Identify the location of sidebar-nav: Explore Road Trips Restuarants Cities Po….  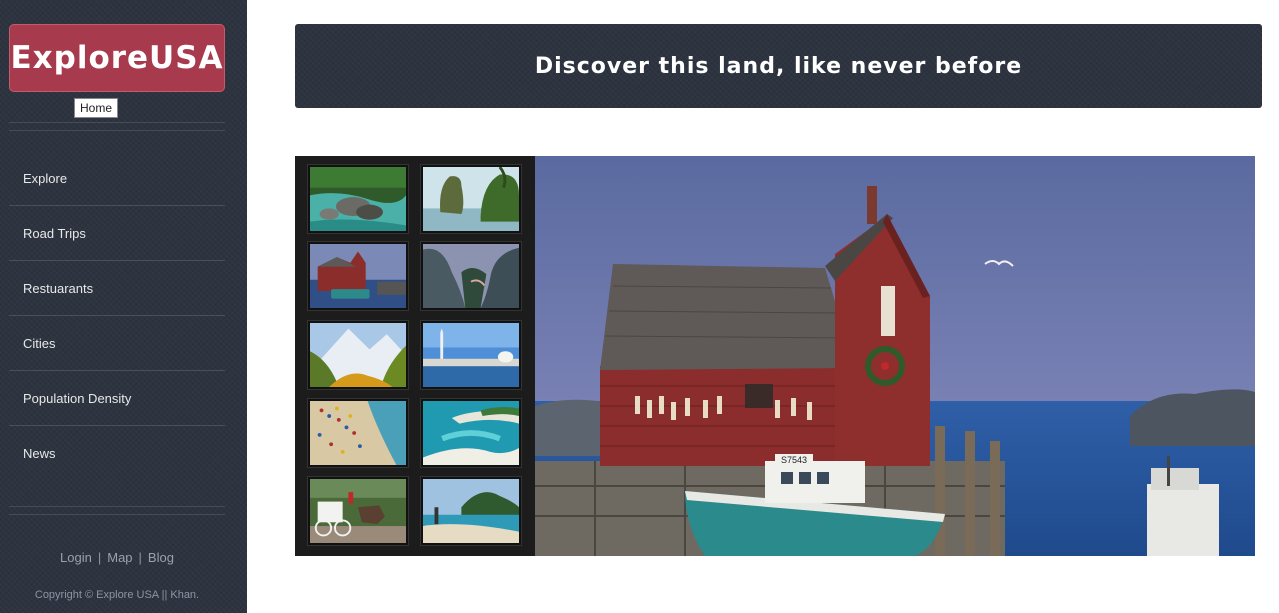
(117, 316).